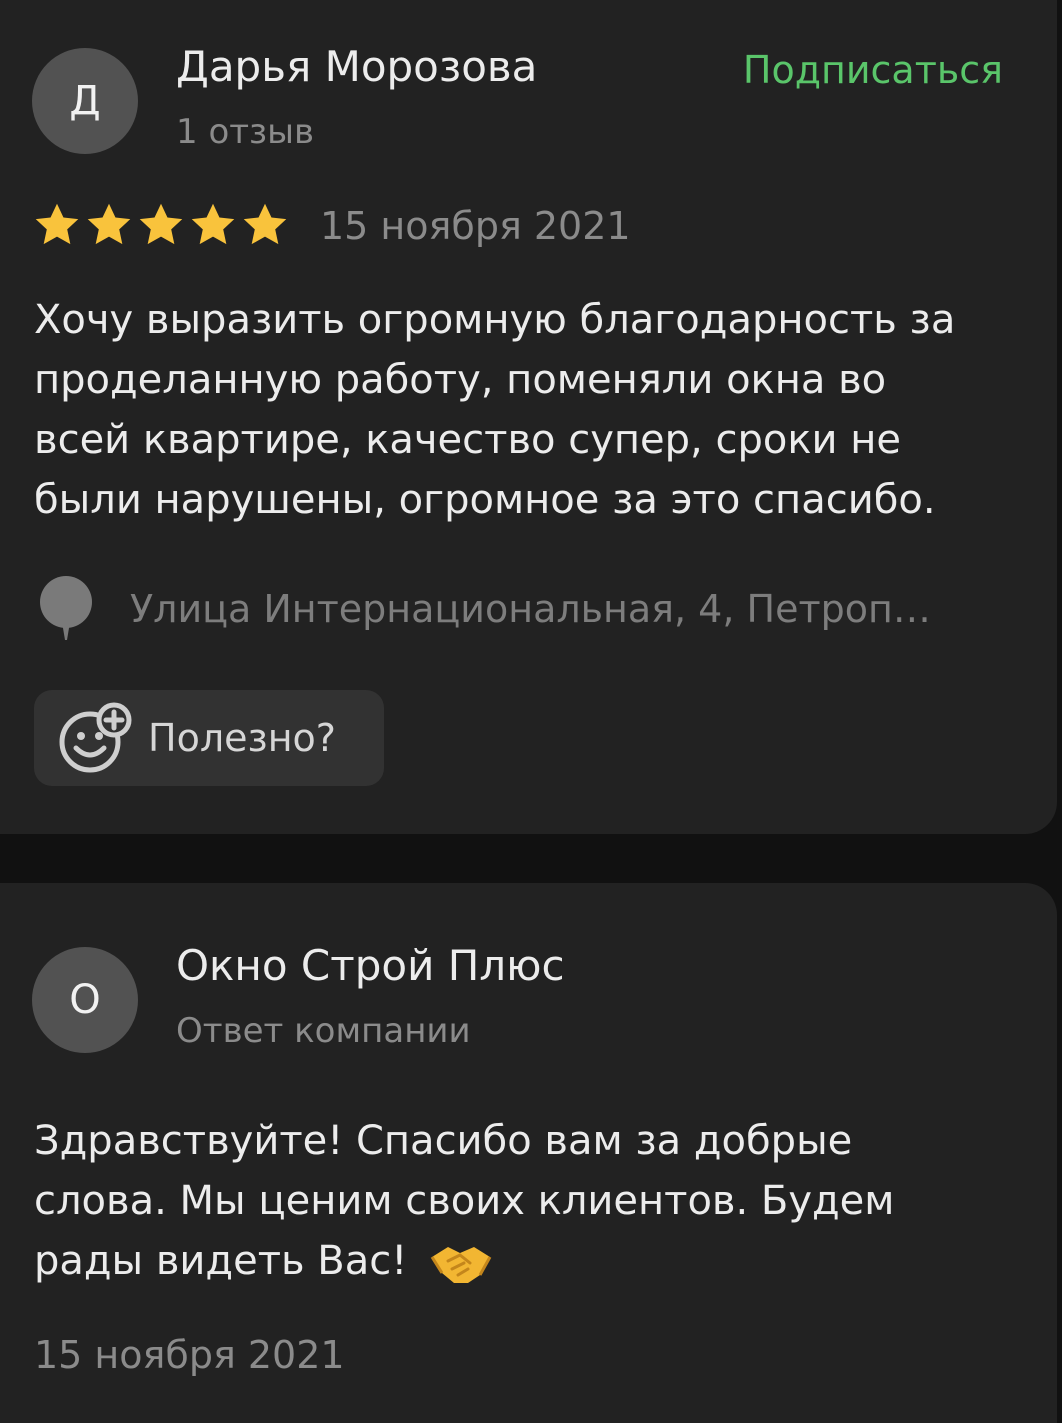 This screenshot has height=1423, width=1062. Describe the element at coordinates (461, 1265) in the screenshot. I see `handshake-icon` at that location.